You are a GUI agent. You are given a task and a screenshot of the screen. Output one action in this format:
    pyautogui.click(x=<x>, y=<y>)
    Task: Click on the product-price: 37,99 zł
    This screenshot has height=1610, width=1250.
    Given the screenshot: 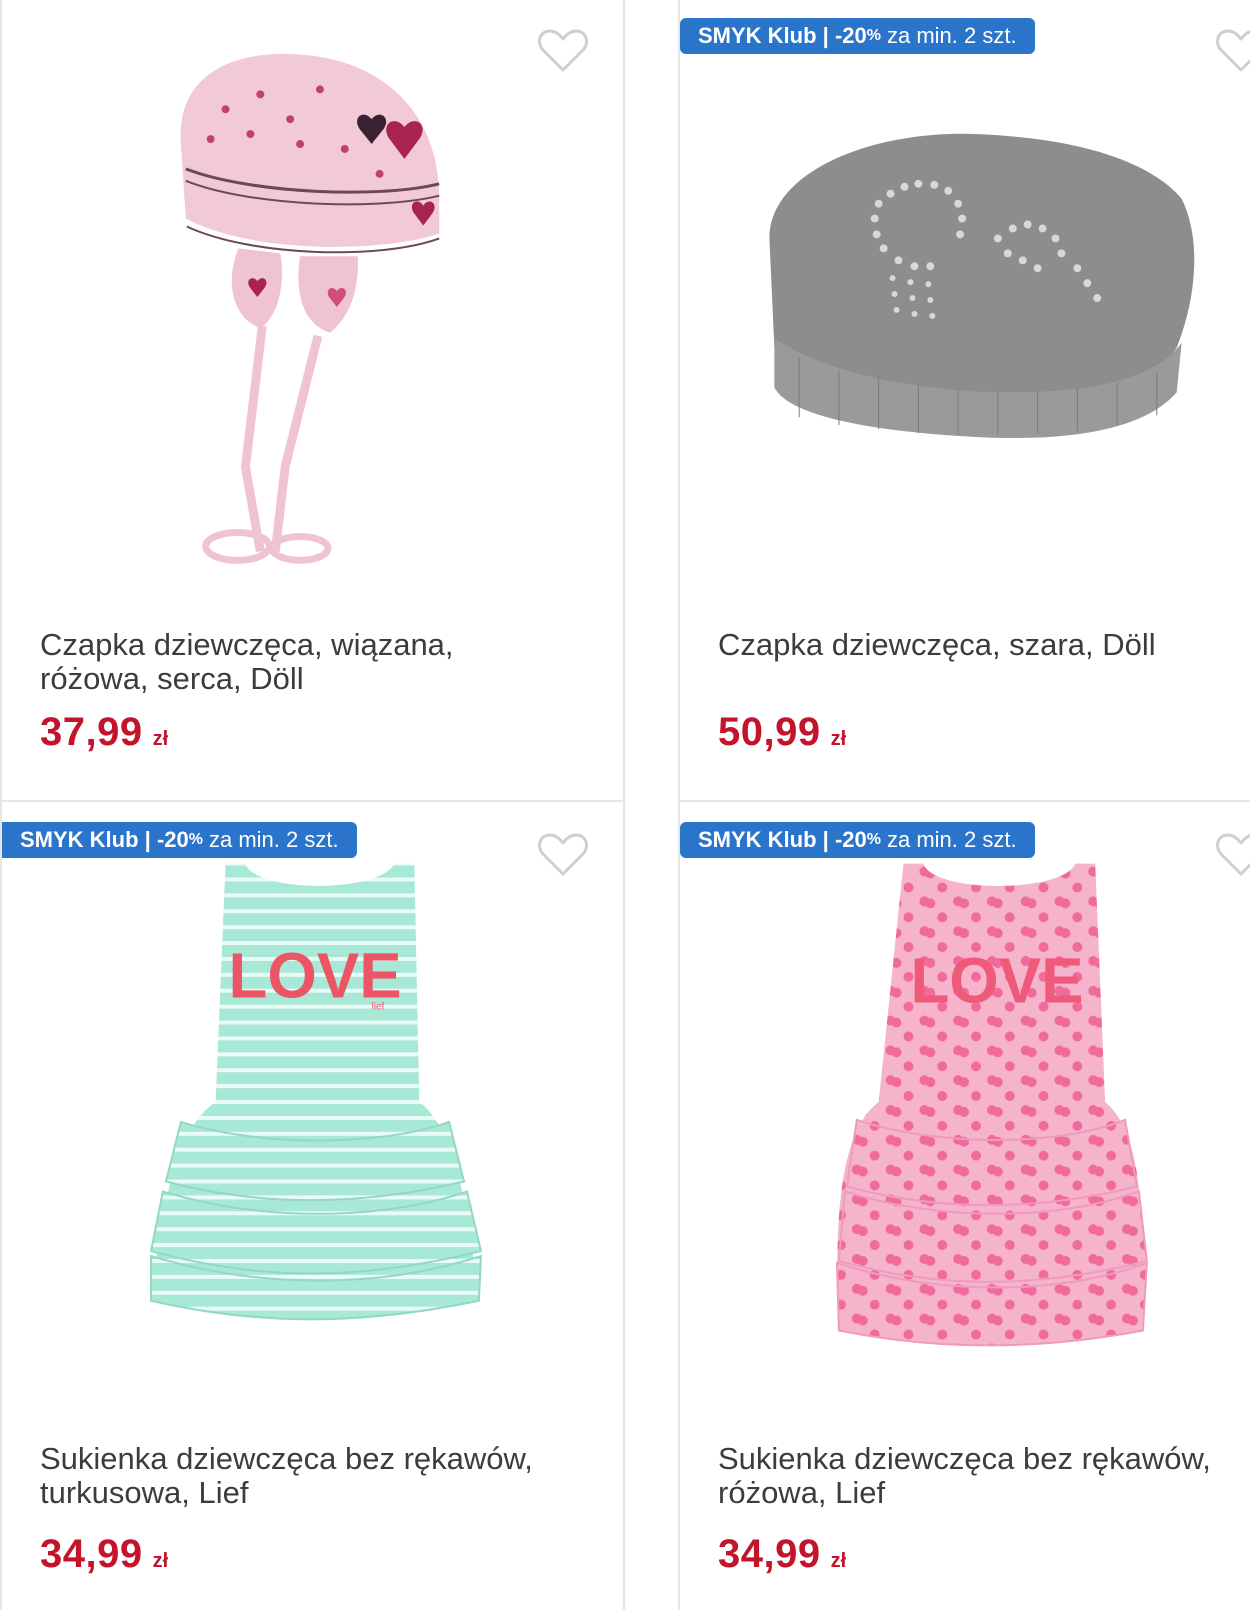 What is the action you would take?
    pyautogui.click(x=104, y=732)
    